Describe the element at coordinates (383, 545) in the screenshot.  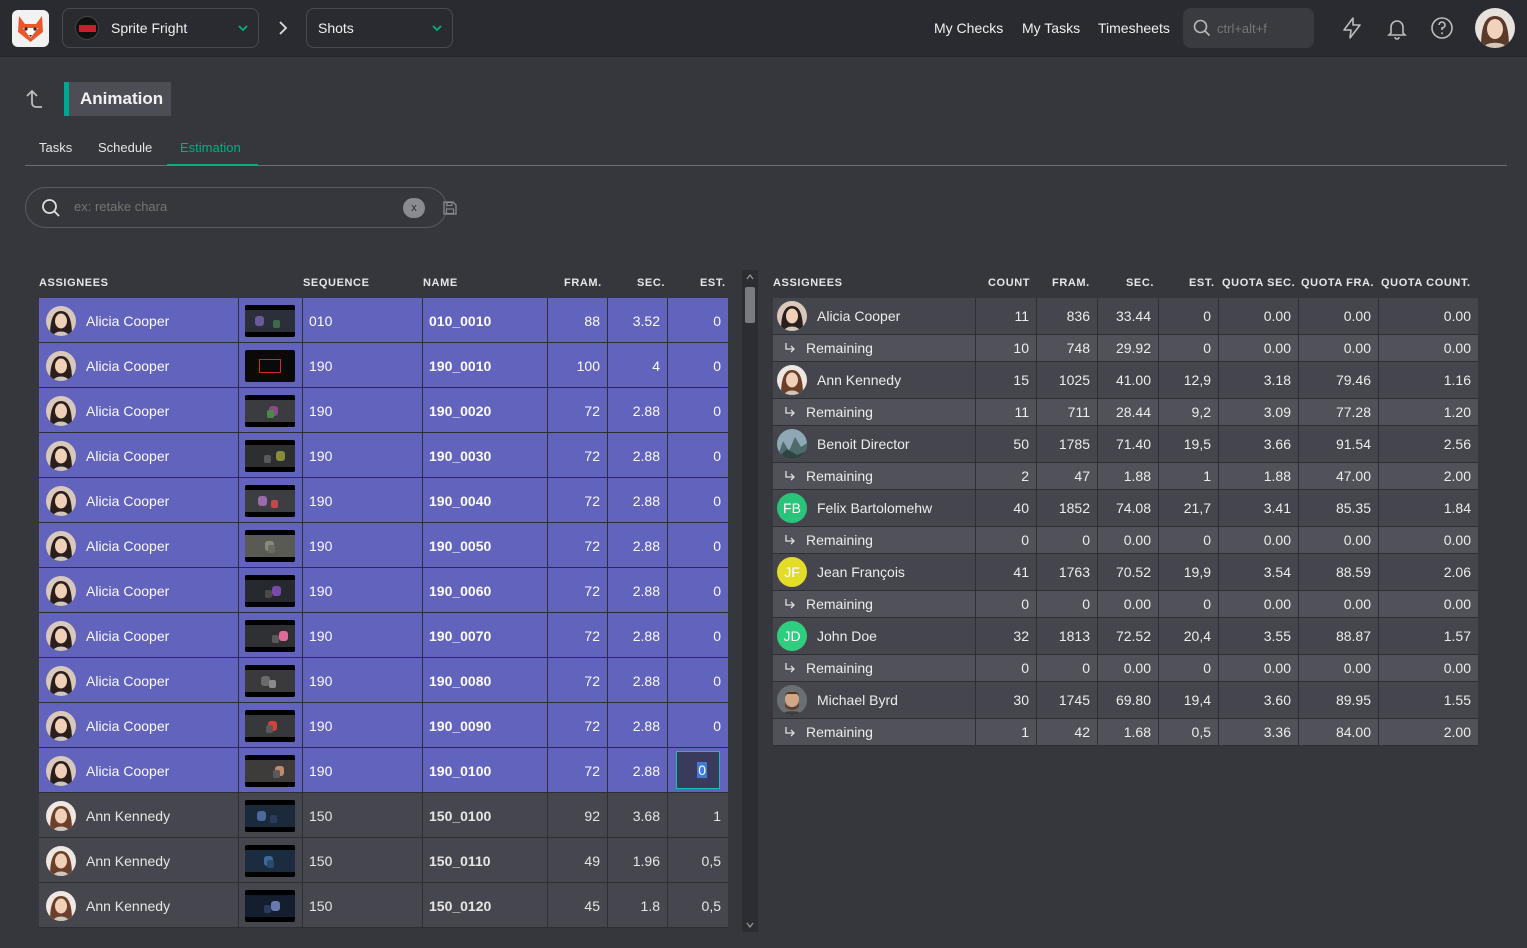
I see `table-row: Alicia Cooper 190 190_0050 72 2.88 0` at that location.